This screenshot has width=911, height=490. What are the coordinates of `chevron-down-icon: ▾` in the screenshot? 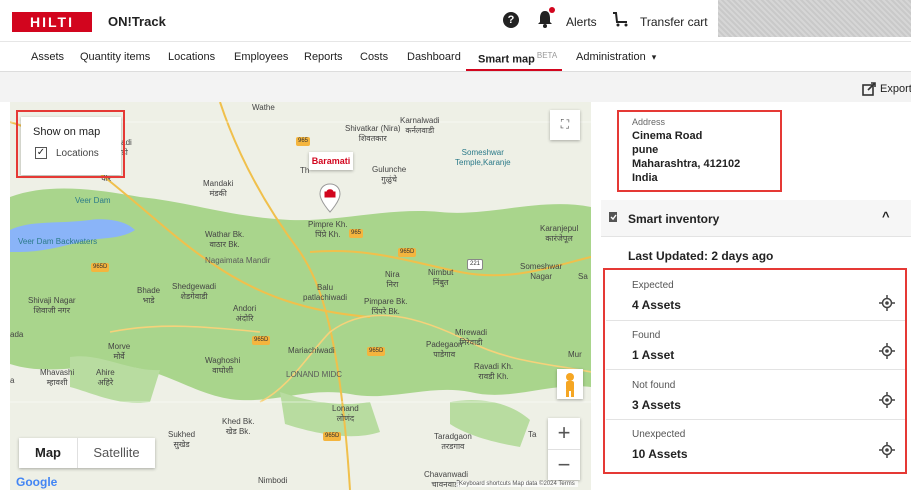 It's located at (654, 57).